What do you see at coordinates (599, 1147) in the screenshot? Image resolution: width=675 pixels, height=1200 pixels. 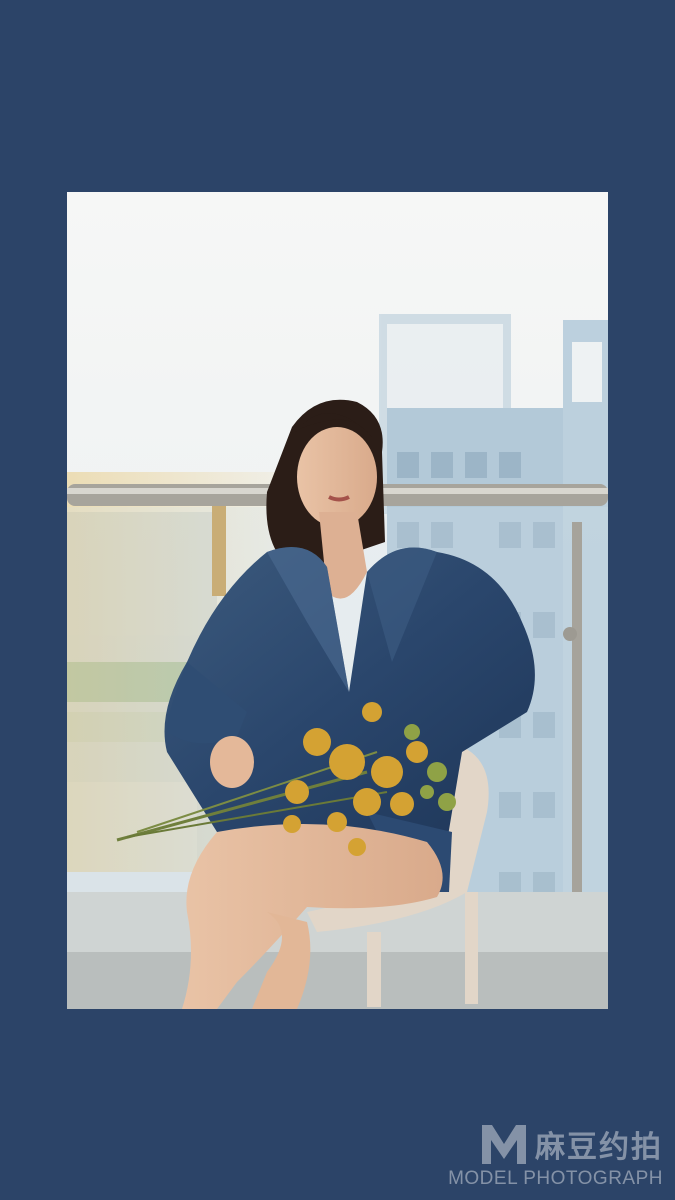 I see `brand-name-cn: 麻豆约拍` at bounding box center [599, 1147].